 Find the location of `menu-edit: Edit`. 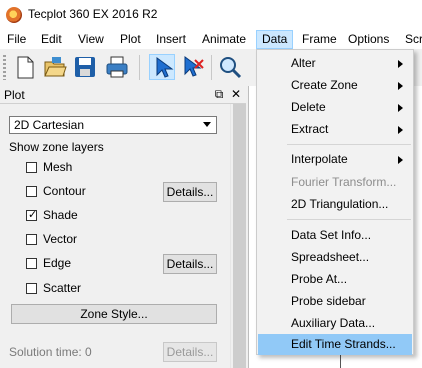

menu-edit: Edit is located at coordinates (51, 39).